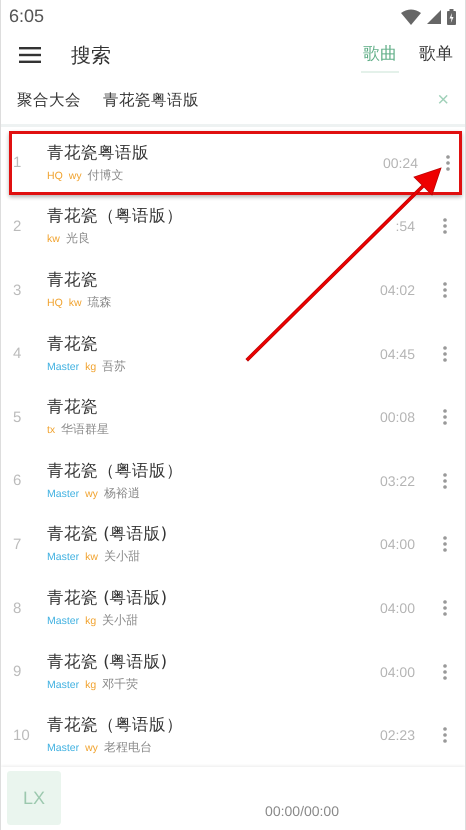 The image size is (466, 830). What do you see at coordinates (405, 226) in the screenshot?
I see `duration: :54` at bounding box center [405, 226].